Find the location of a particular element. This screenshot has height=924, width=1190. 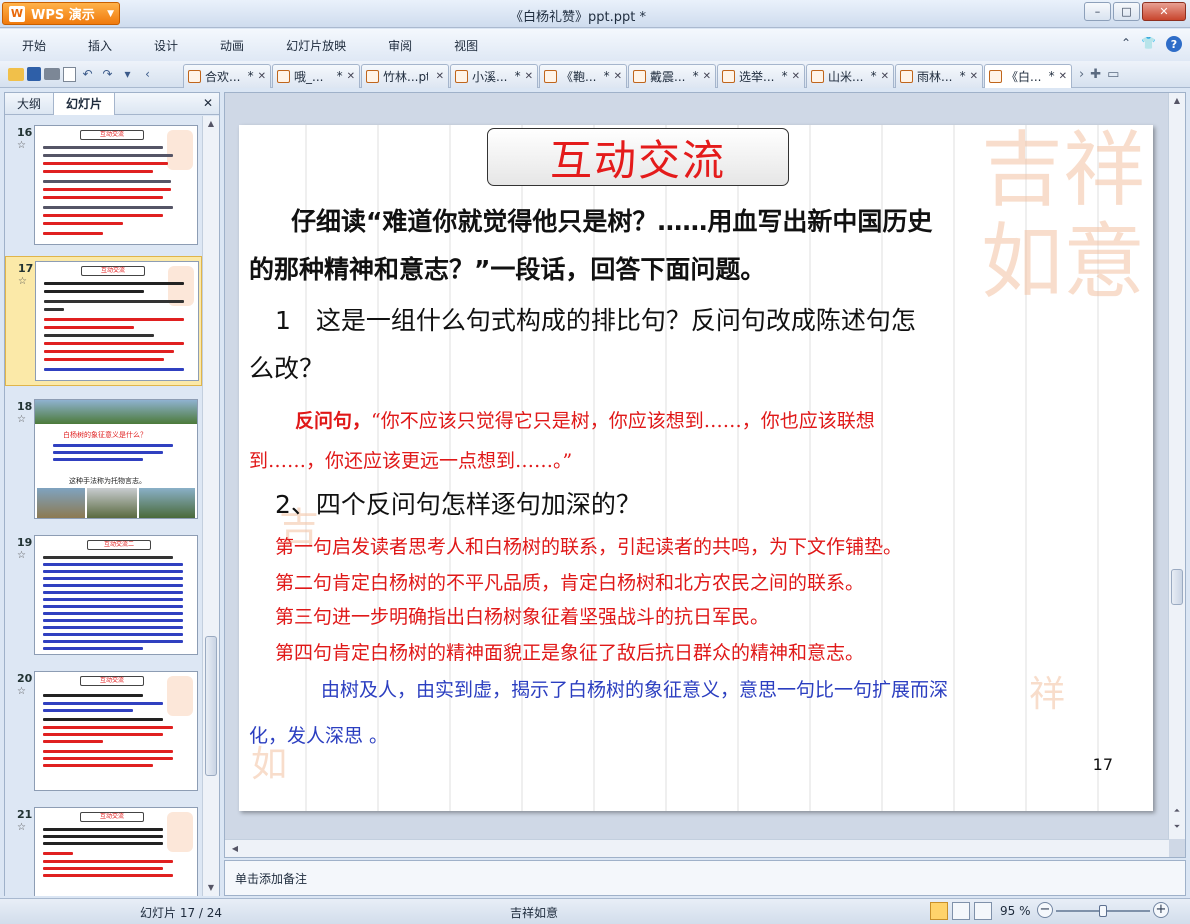

slideshow-view-button is located at coordinates (983, 911).